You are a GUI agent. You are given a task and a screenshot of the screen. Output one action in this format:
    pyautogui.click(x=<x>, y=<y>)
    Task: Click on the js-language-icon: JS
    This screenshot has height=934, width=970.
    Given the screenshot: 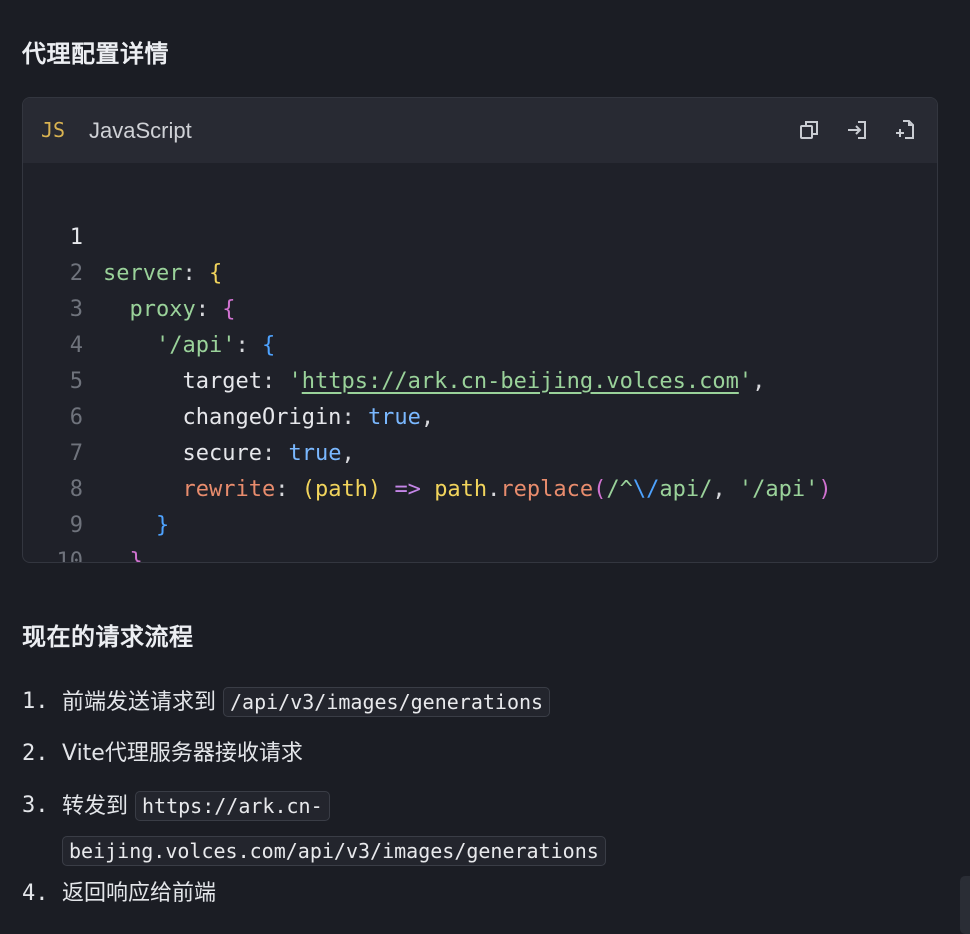 What is the action you would take?
    pyautogui.click(x=53, y=130)
    